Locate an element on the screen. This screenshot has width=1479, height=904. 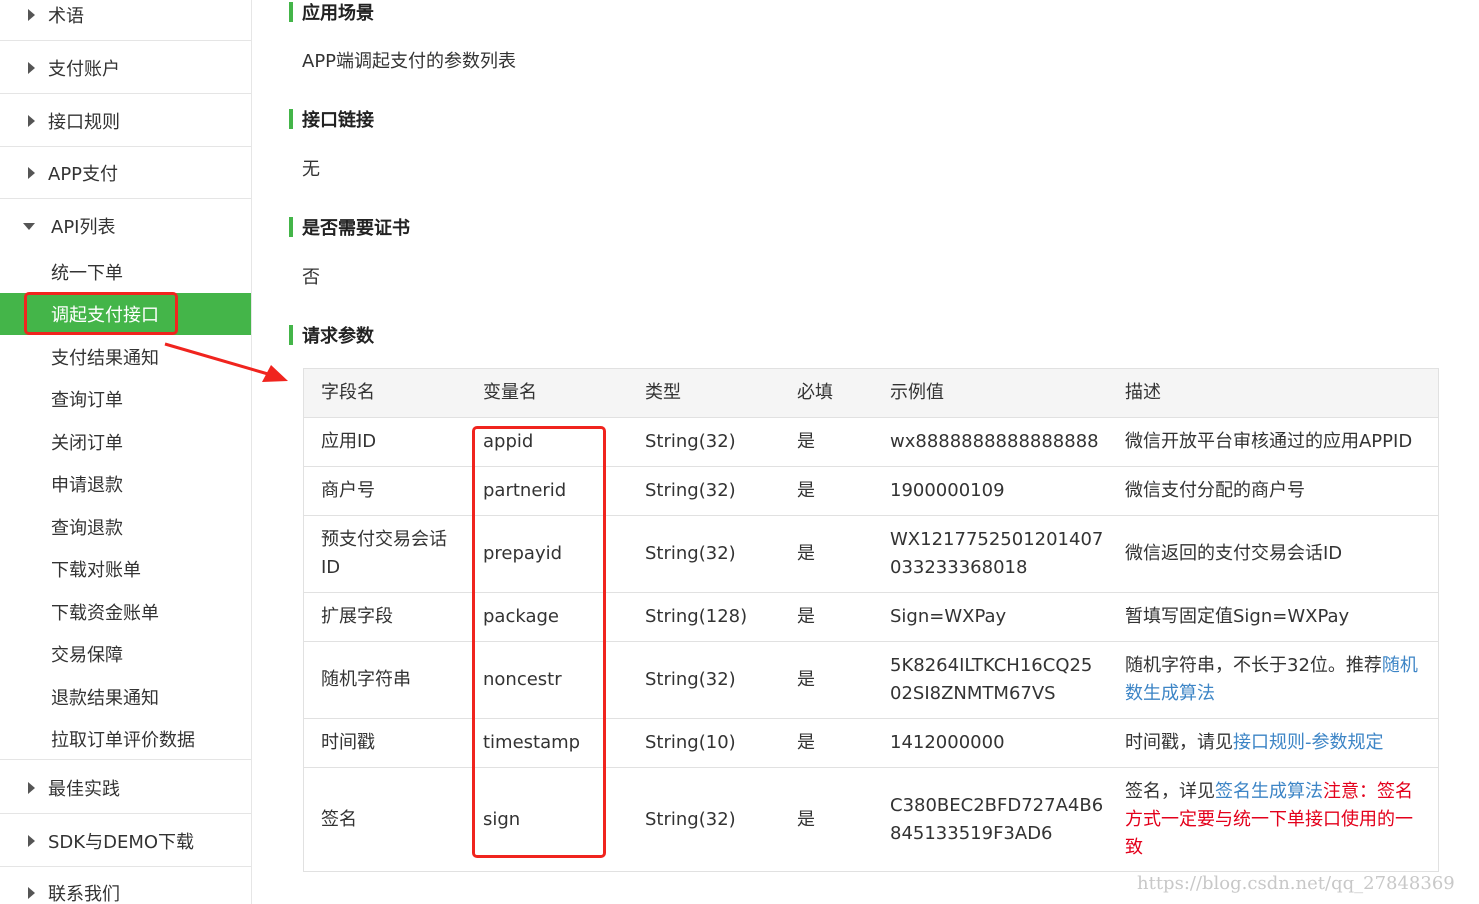
sidebar-group-app-pay: APP支付 is located at coordinates (125, 173).